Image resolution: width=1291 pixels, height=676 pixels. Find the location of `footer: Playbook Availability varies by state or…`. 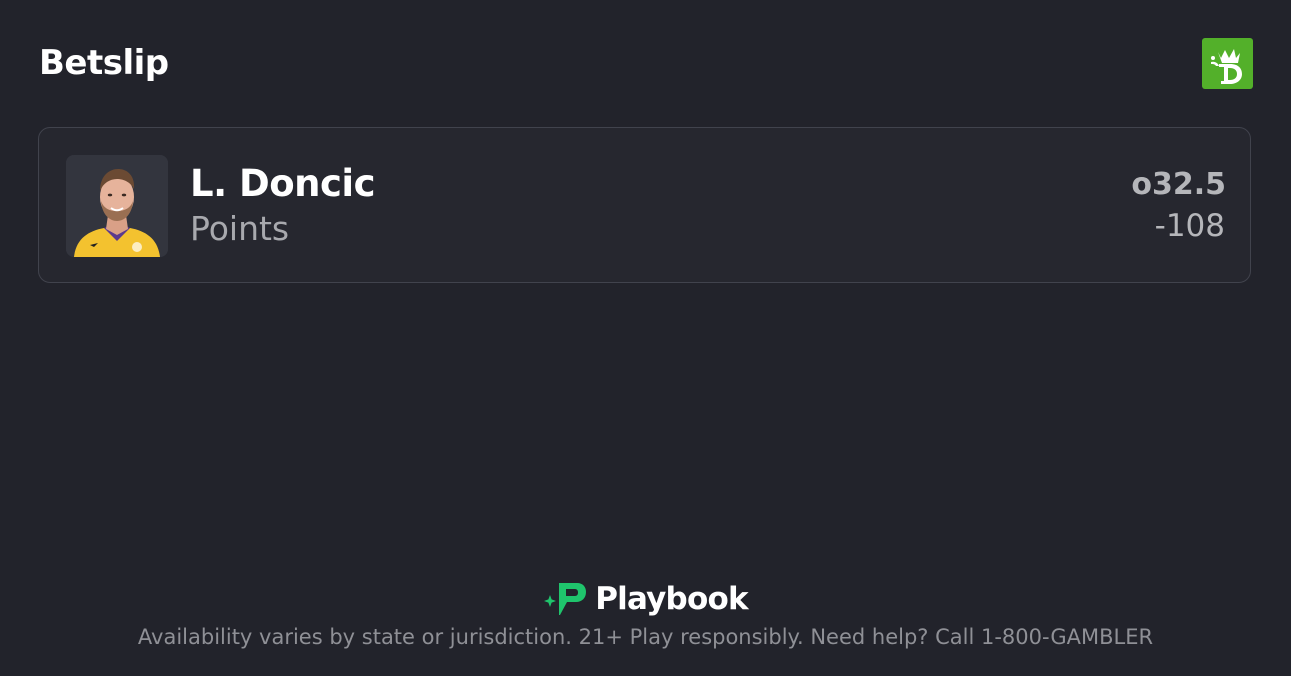

footer: Playbook Availability varies by state or… is located at coordinates (645, 615).